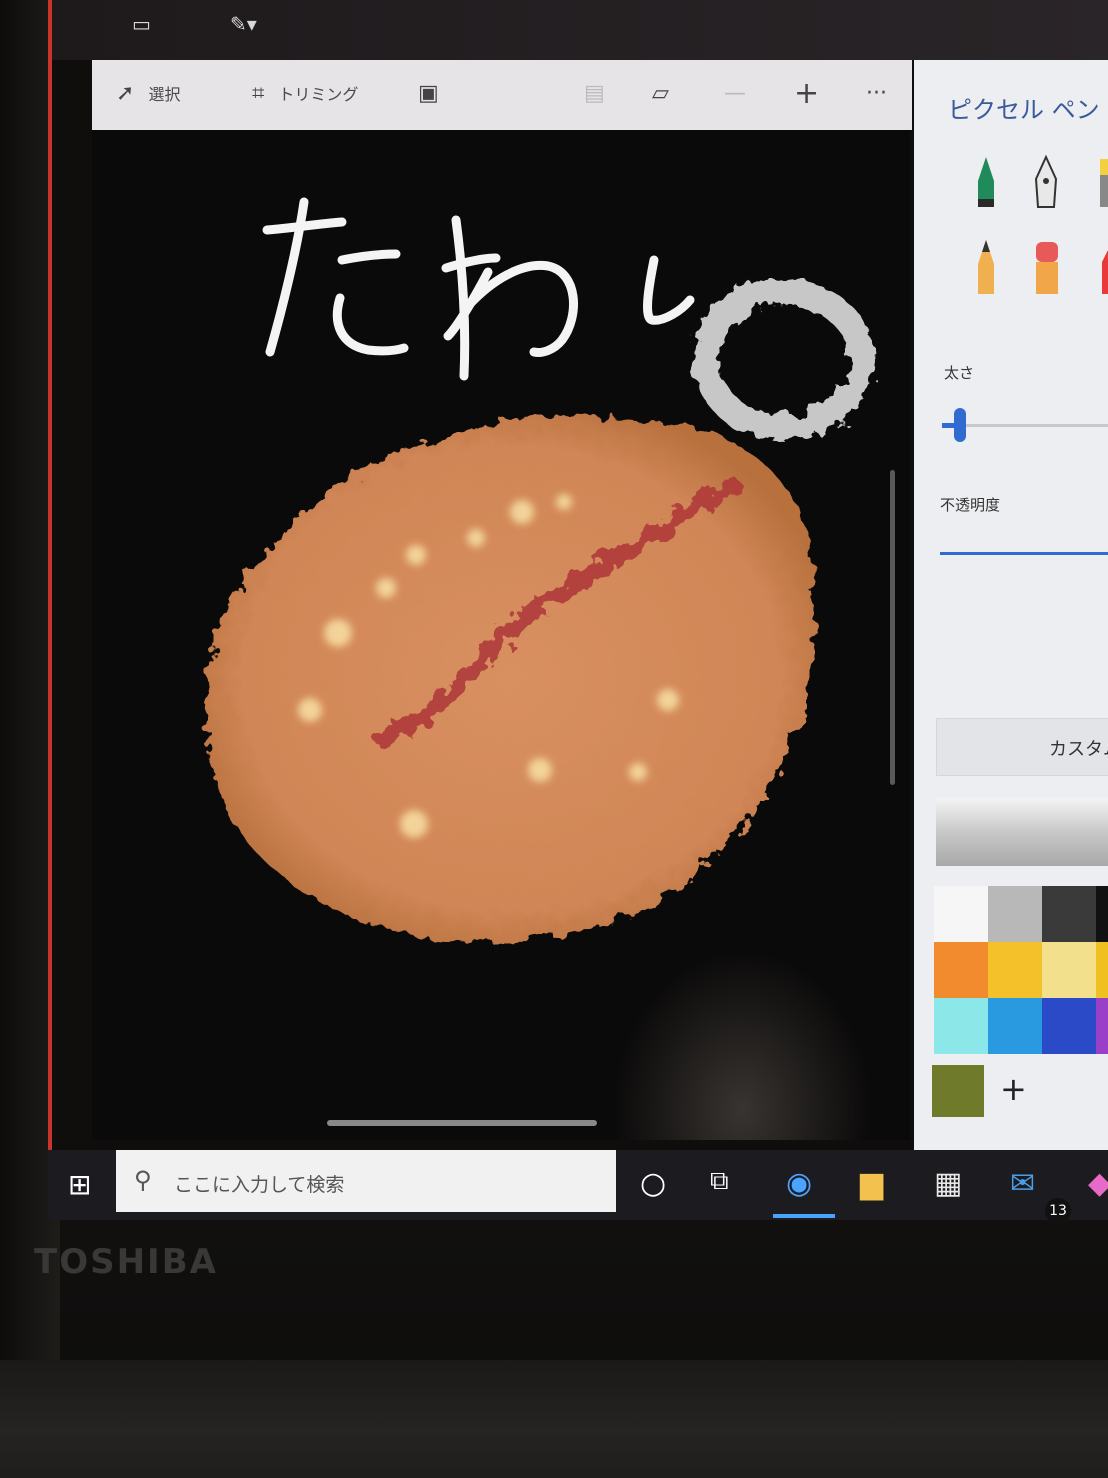 This screenshot has height=1478, width=1108. I want to click on edge-active-indicator, so click(804, 1216).